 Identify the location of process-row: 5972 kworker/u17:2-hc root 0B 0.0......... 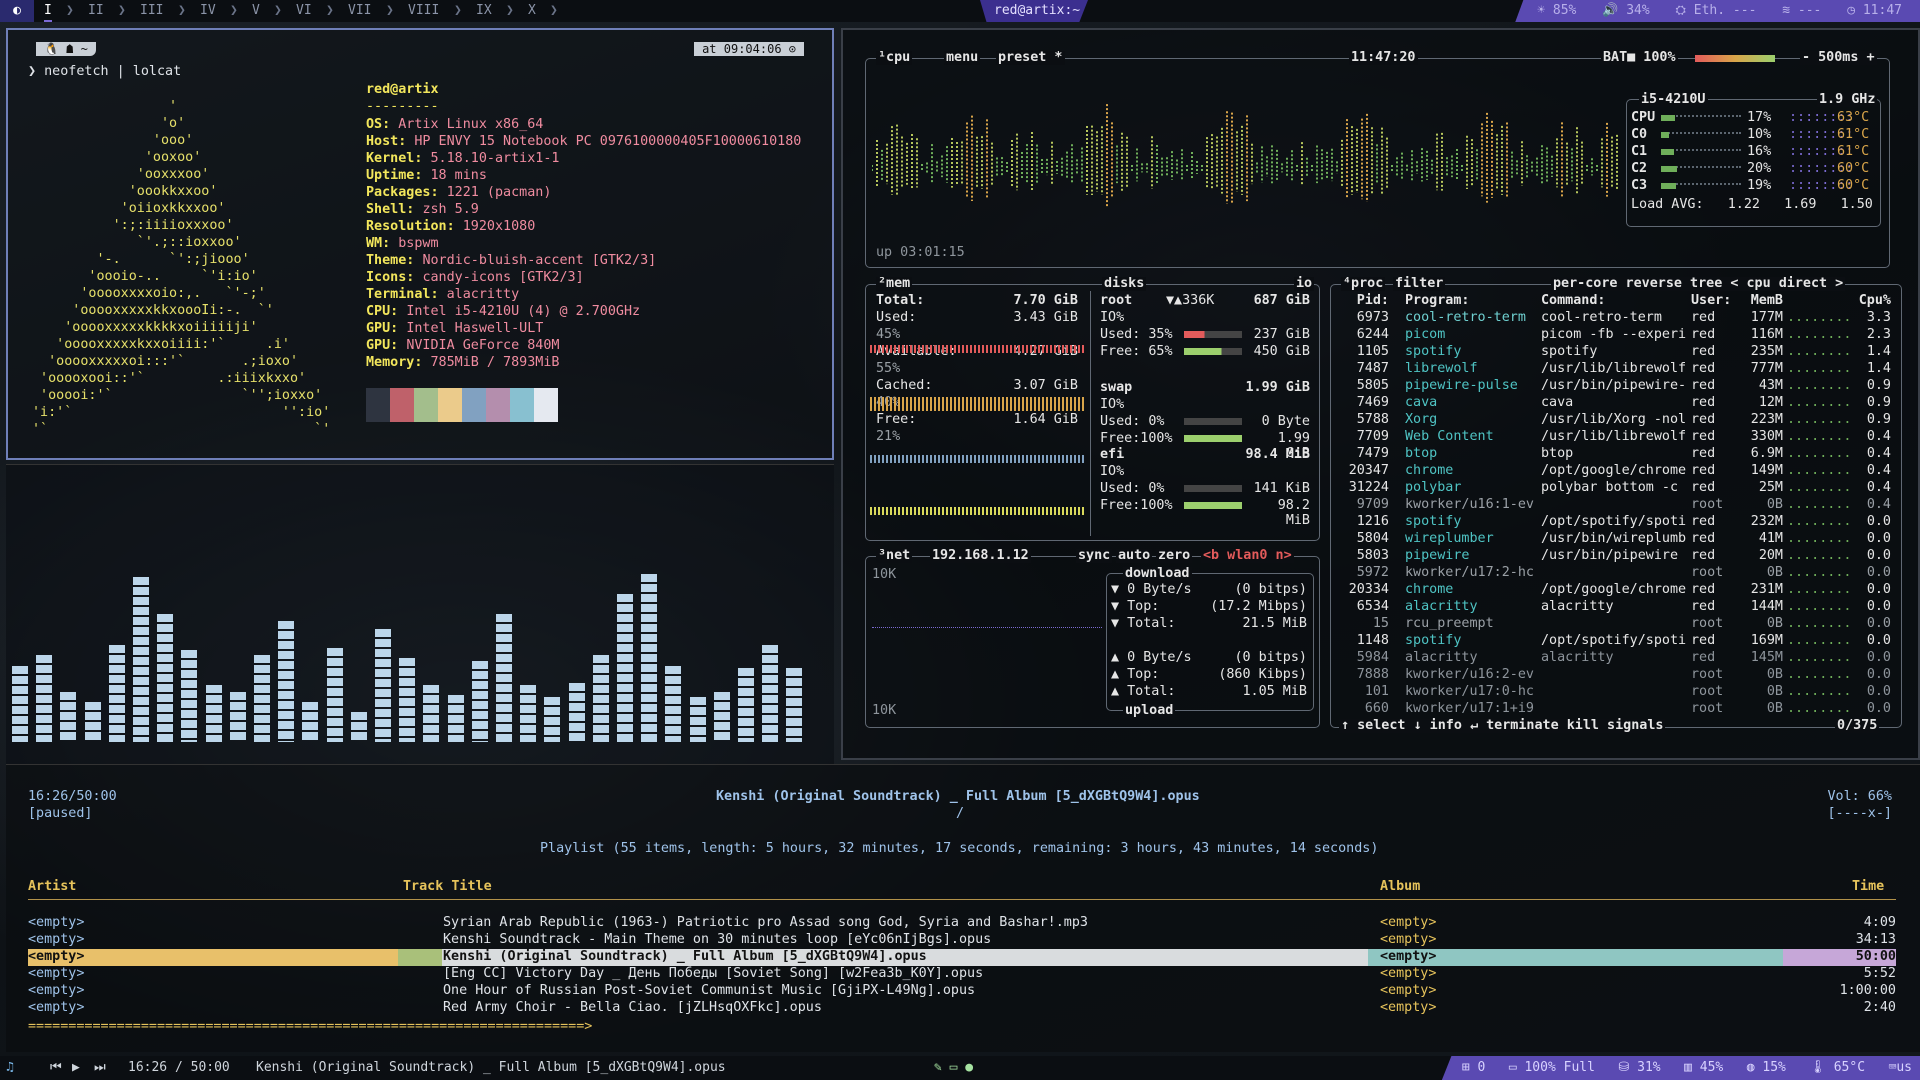
(1611, 573).